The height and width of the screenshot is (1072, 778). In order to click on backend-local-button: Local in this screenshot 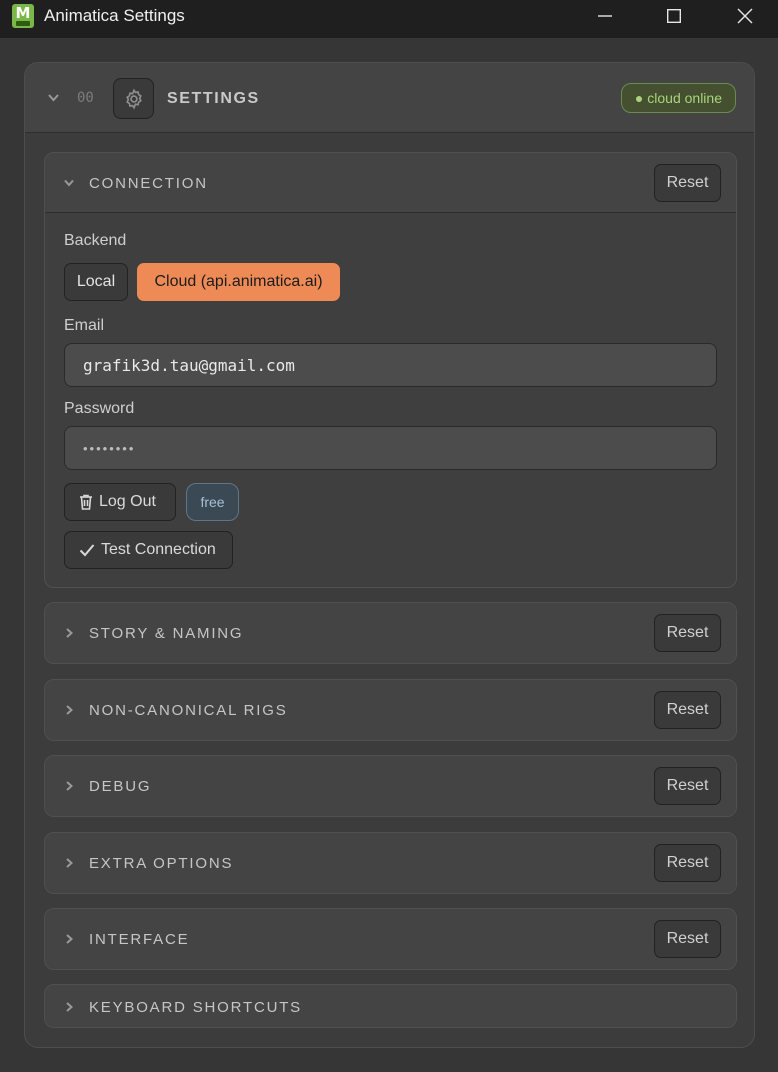, I will do `click(96, 282)`.